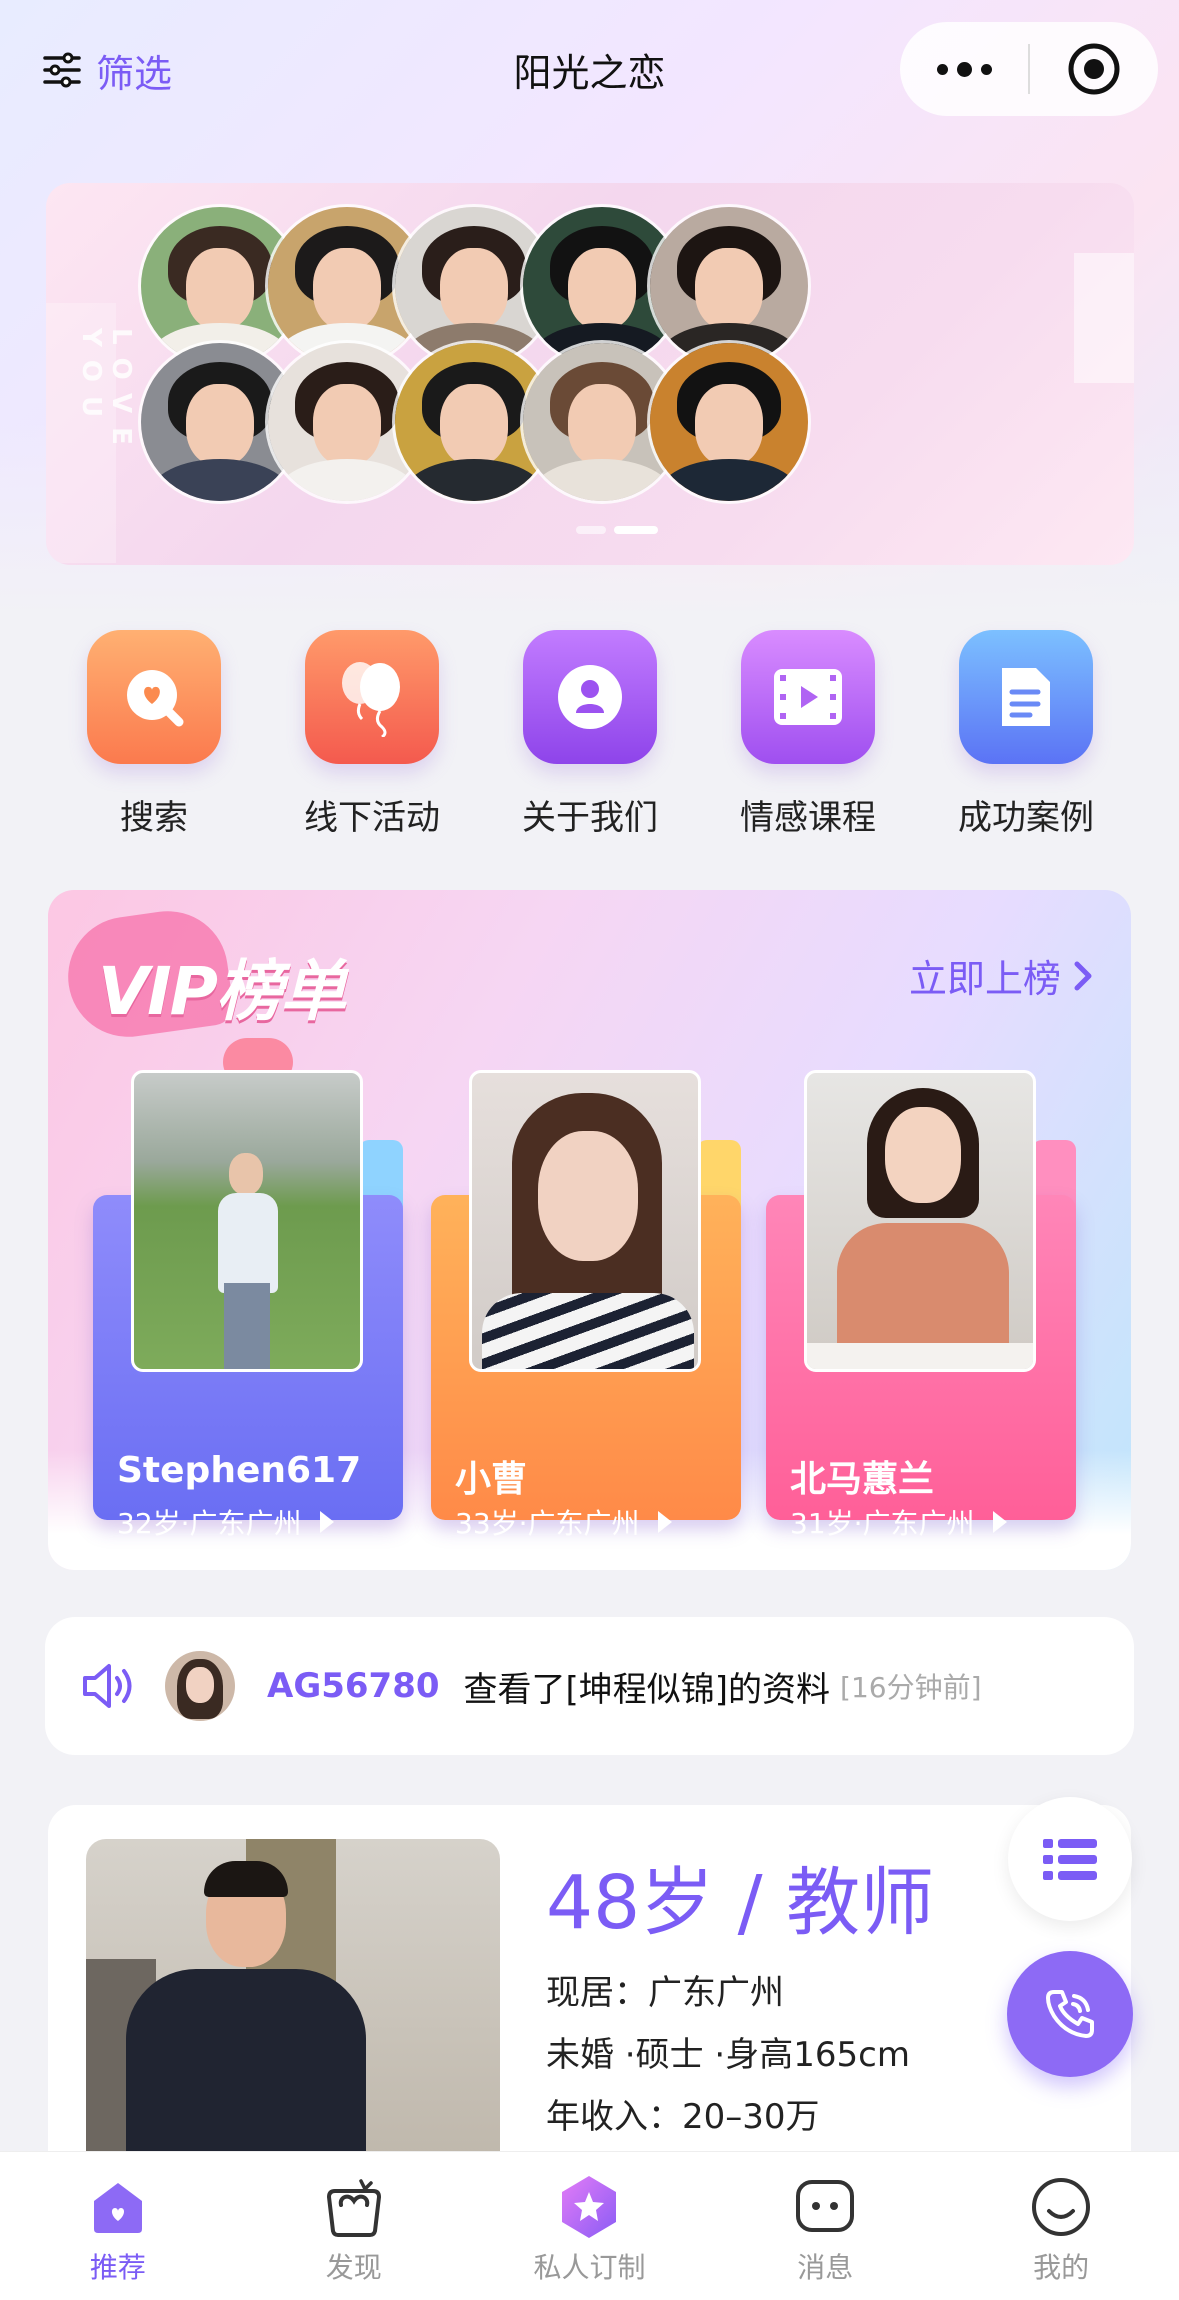 The image size is (1179, 2300). Describe the element at coordinates (200, 1686) in the screenshot. I see `avatar` at that location.